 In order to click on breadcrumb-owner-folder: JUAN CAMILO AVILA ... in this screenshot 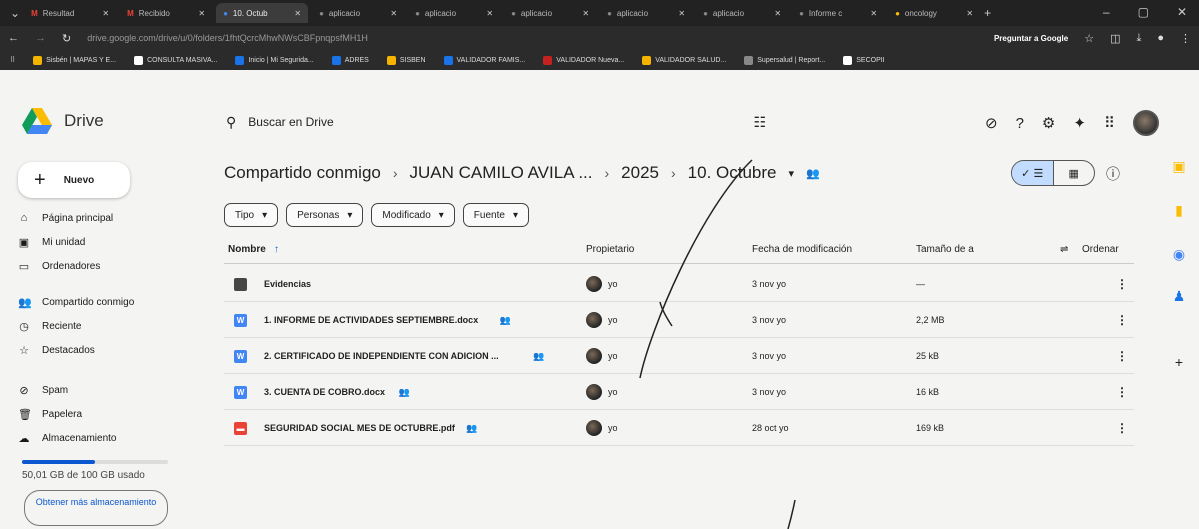, I will do `click(501, 173)`.